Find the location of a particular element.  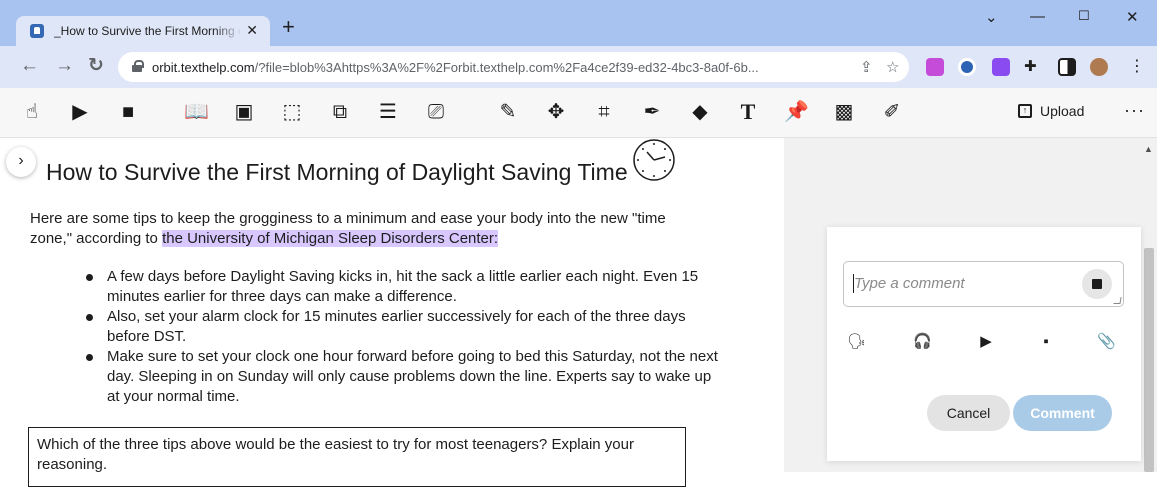

add-image-icon: ▩ is located at coordinates (844, 112).